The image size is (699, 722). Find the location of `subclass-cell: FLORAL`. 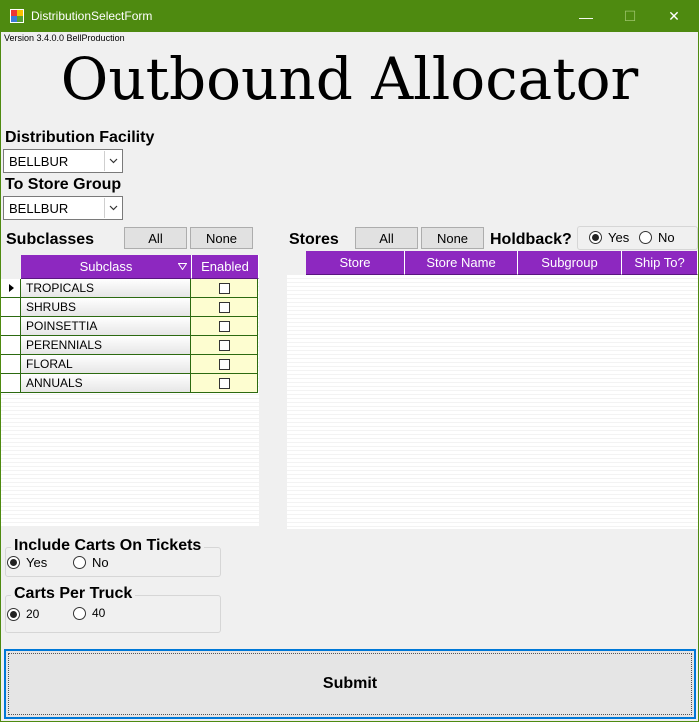

subclass-cell: FLORAL is located at coordinates (106, 364).